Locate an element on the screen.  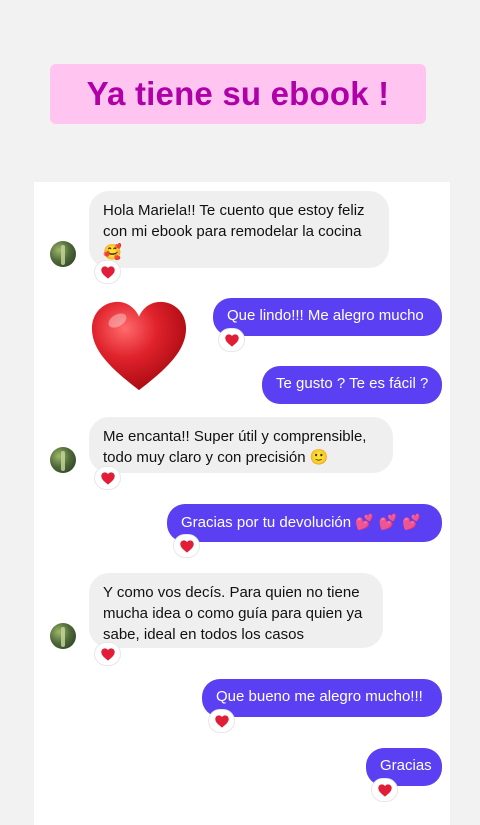
banner-title: Ya tiene su ebook ! is located at coordinates (238, 93).